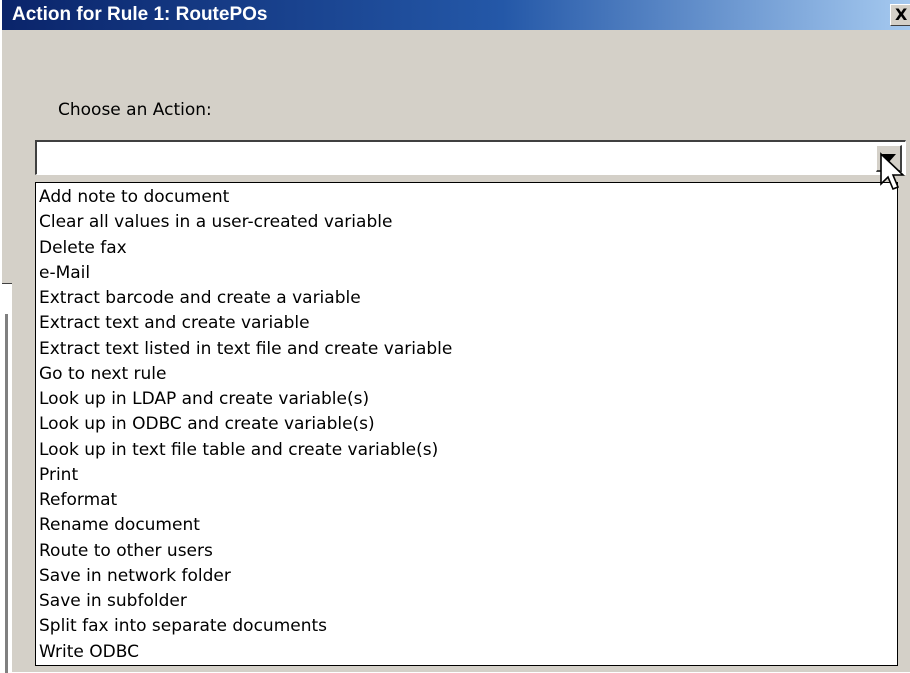 Image resolution: width=910 pixels, height=673 pixels. Describe the element at coordinates (468, 626) in the screenshot. I see `dropdown-option: Split fax into separate documents` at that location.